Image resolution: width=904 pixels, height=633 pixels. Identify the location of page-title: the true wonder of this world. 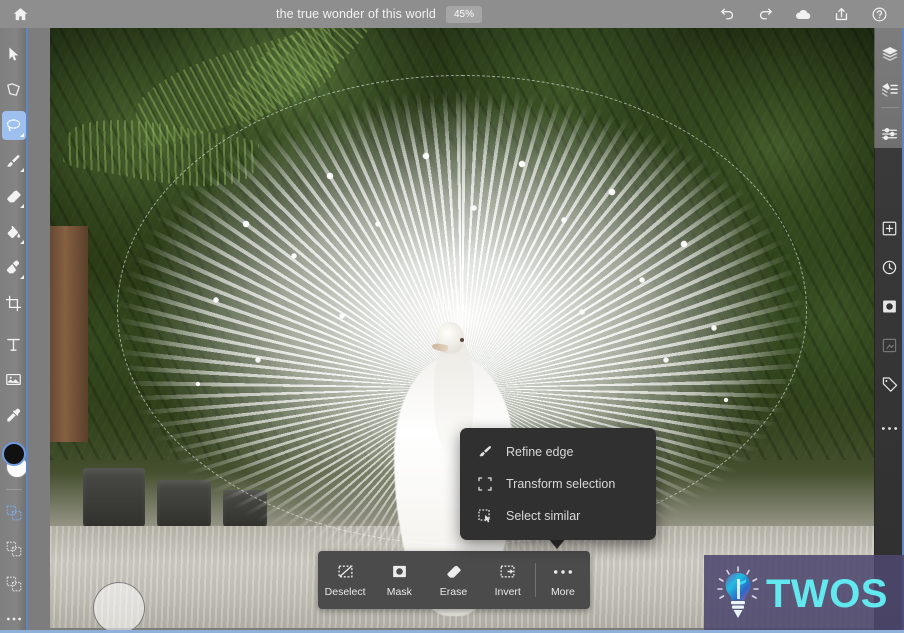
(356, 14).